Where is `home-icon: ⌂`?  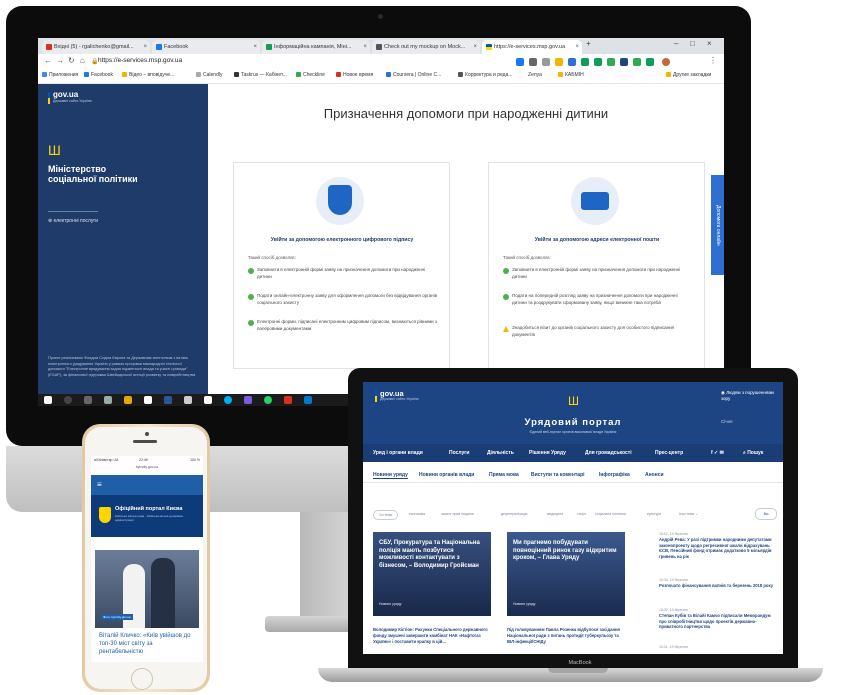 home-icon: ⌂ is located at coordinates (82, 60).